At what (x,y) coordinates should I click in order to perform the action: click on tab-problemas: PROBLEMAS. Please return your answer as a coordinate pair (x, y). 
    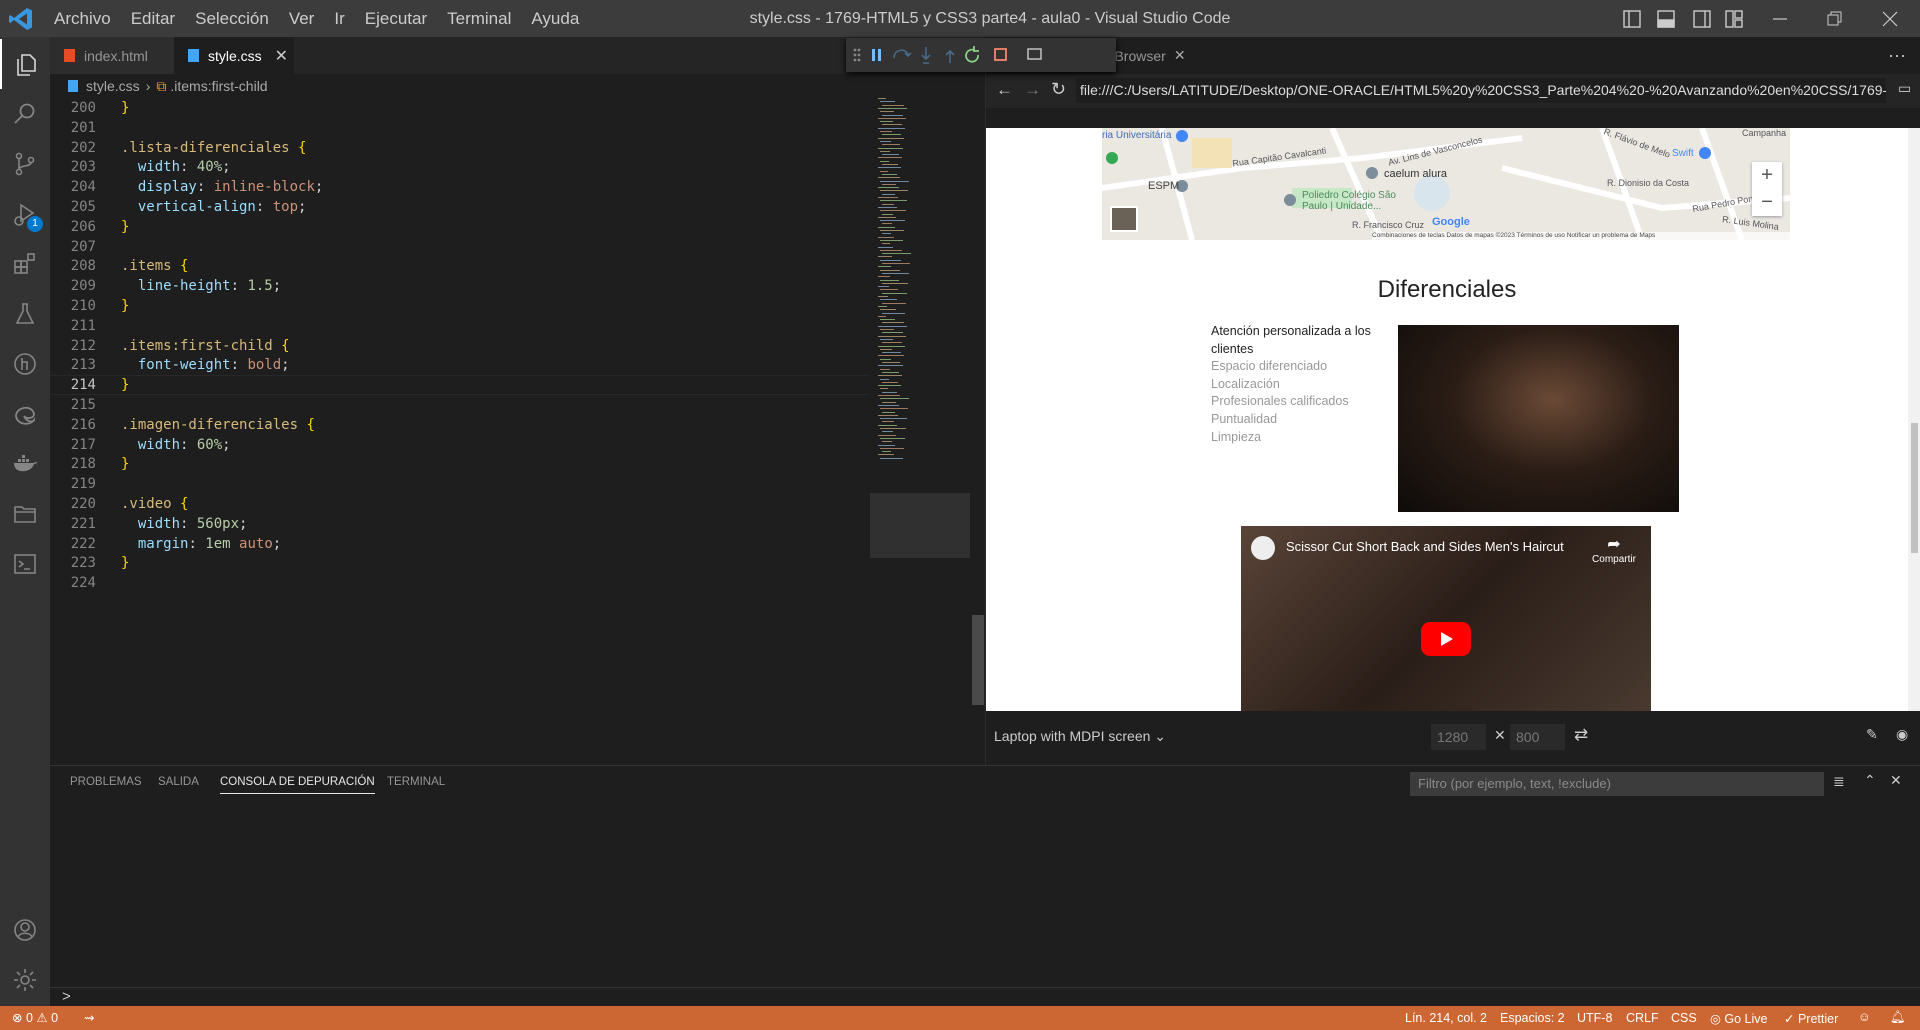
    Looking at the image, I should click on (106, 782).